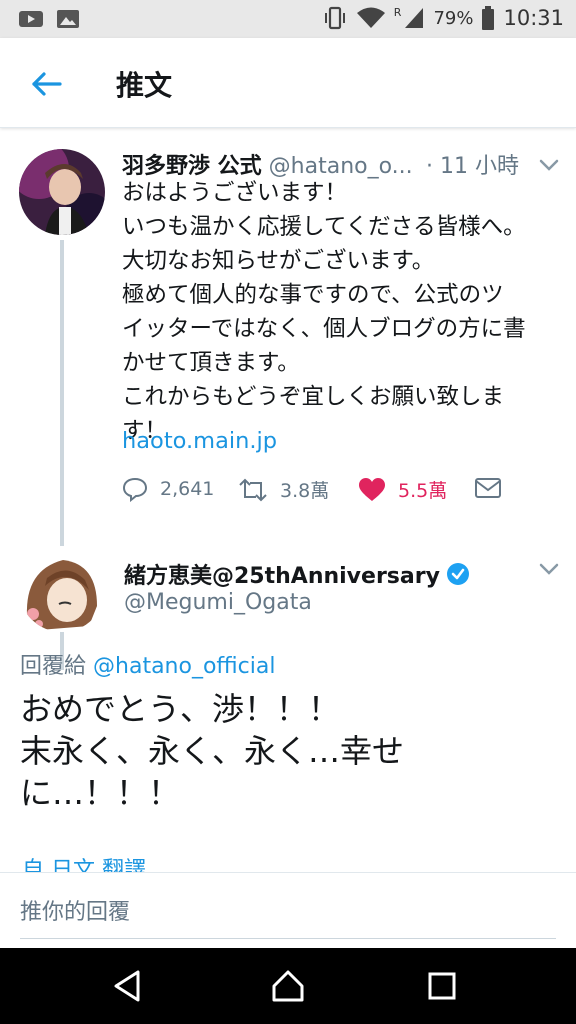 This screenshot has height=1024, width=576. Describe the element at coordinates (100, 793) in the screenshot. I see `reply-line: に…！！！` at that location.